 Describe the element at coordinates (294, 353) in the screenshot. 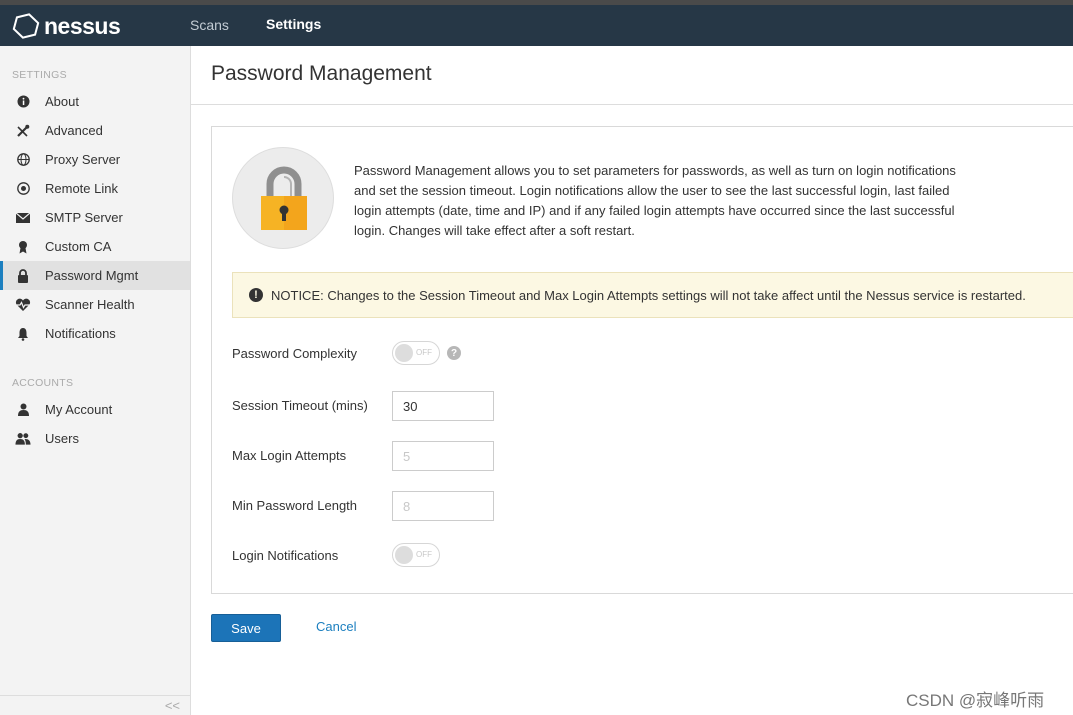

I see `password-complexity-label: Password Complexity` at that location.